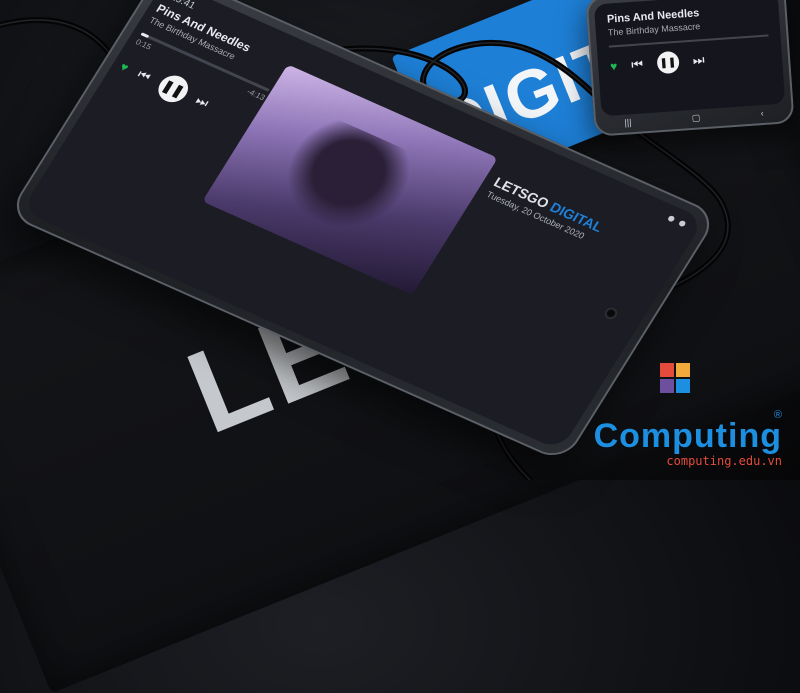 The height and width of the screenshot is (693, 800). What do you see at coordinates (611, 313) in the screenshot?
I see `front-camera` at bounding box center [611, 313].